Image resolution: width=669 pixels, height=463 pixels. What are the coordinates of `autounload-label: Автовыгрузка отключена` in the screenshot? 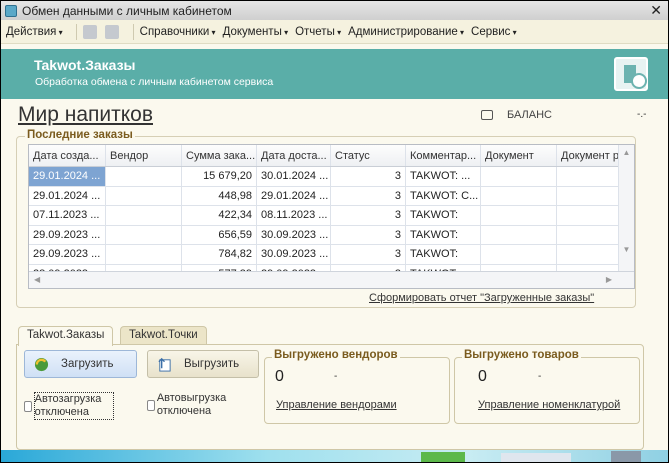 It's located at (191, 404).